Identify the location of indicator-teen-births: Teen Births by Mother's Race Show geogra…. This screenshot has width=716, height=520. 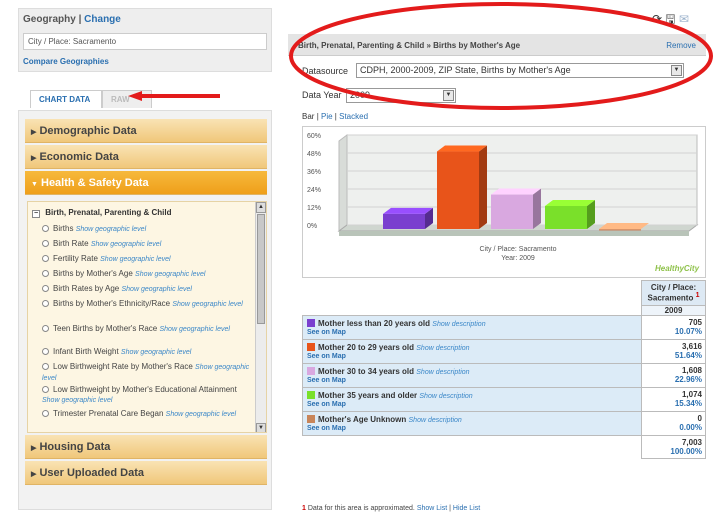
(147, 329).